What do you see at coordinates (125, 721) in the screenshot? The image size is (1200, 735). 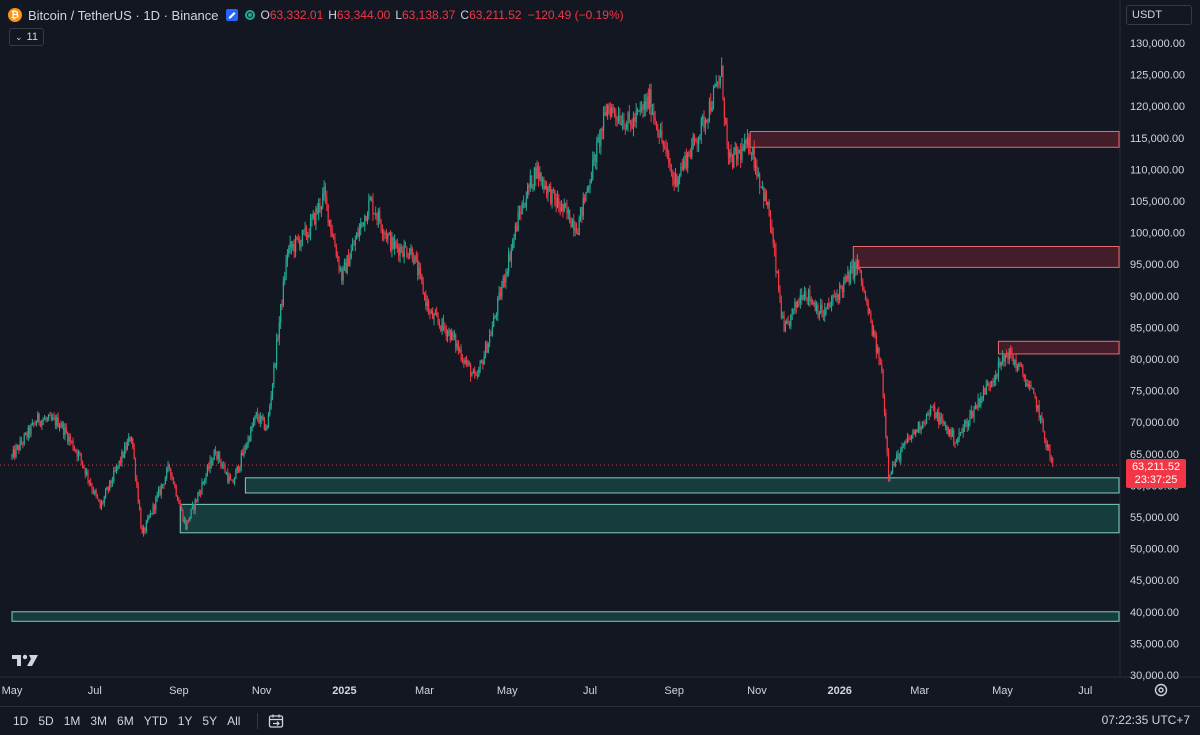 I see `range-button-6m: 6M` at bounding box center [125, 721].